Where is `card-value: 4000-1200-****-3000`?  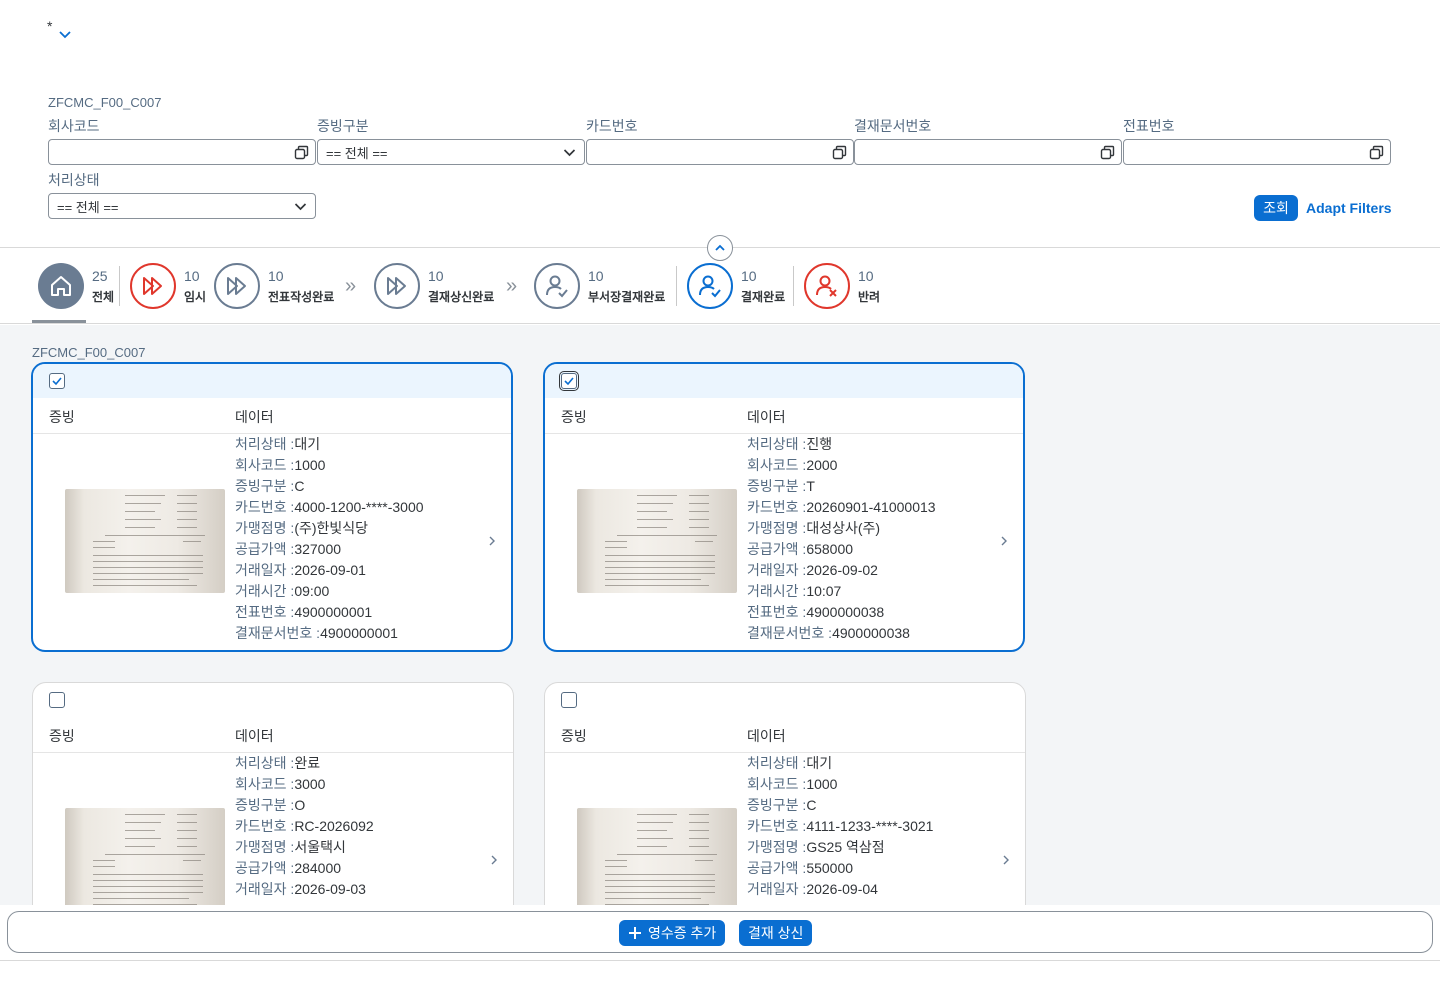 card-value: 4000-1200-****-3000 is located at coordinates (359, 507).